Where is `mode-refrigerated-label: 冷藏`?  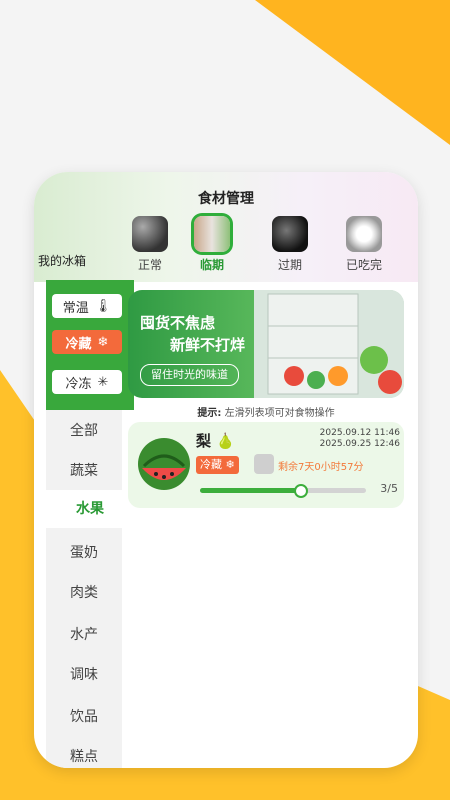
mode-refrigerated-label: 冷藏 is located at coordinates (78, 344).